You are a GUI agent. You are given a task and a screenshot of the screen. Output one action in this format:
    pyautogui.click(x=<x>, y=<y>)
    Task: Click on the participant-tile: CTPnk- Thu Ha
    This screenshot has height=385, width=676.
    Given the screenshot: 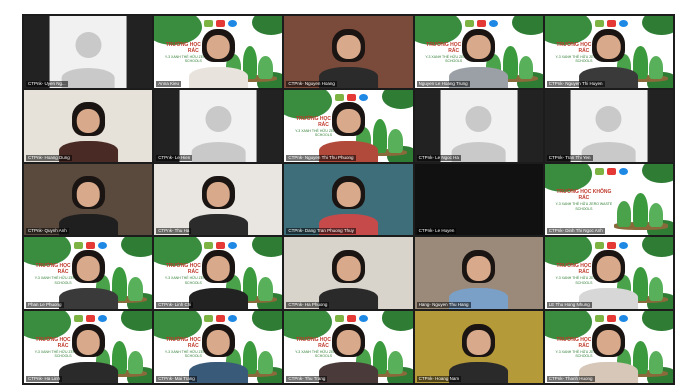 What is the action you would take?
    pyautogui.click(x=218, y=199)
    